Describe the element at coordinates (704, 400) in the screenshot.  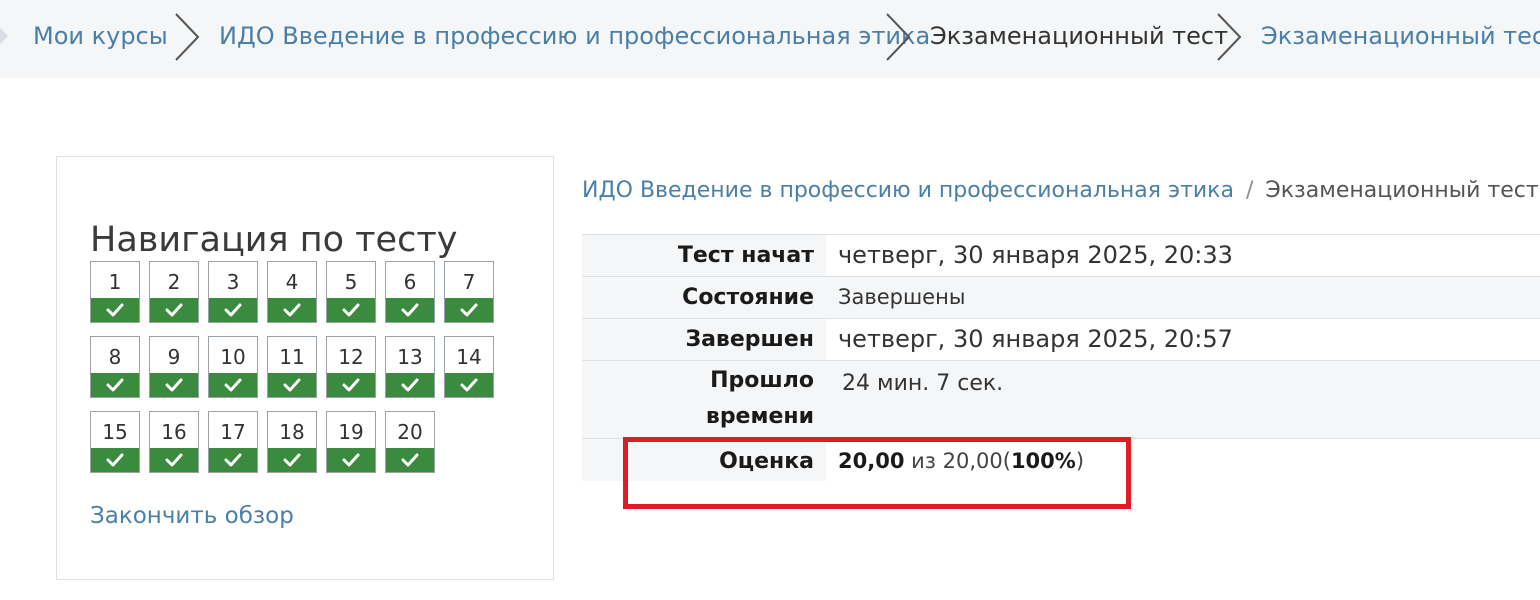
I see `summary-label: Прошло времени` at that location.